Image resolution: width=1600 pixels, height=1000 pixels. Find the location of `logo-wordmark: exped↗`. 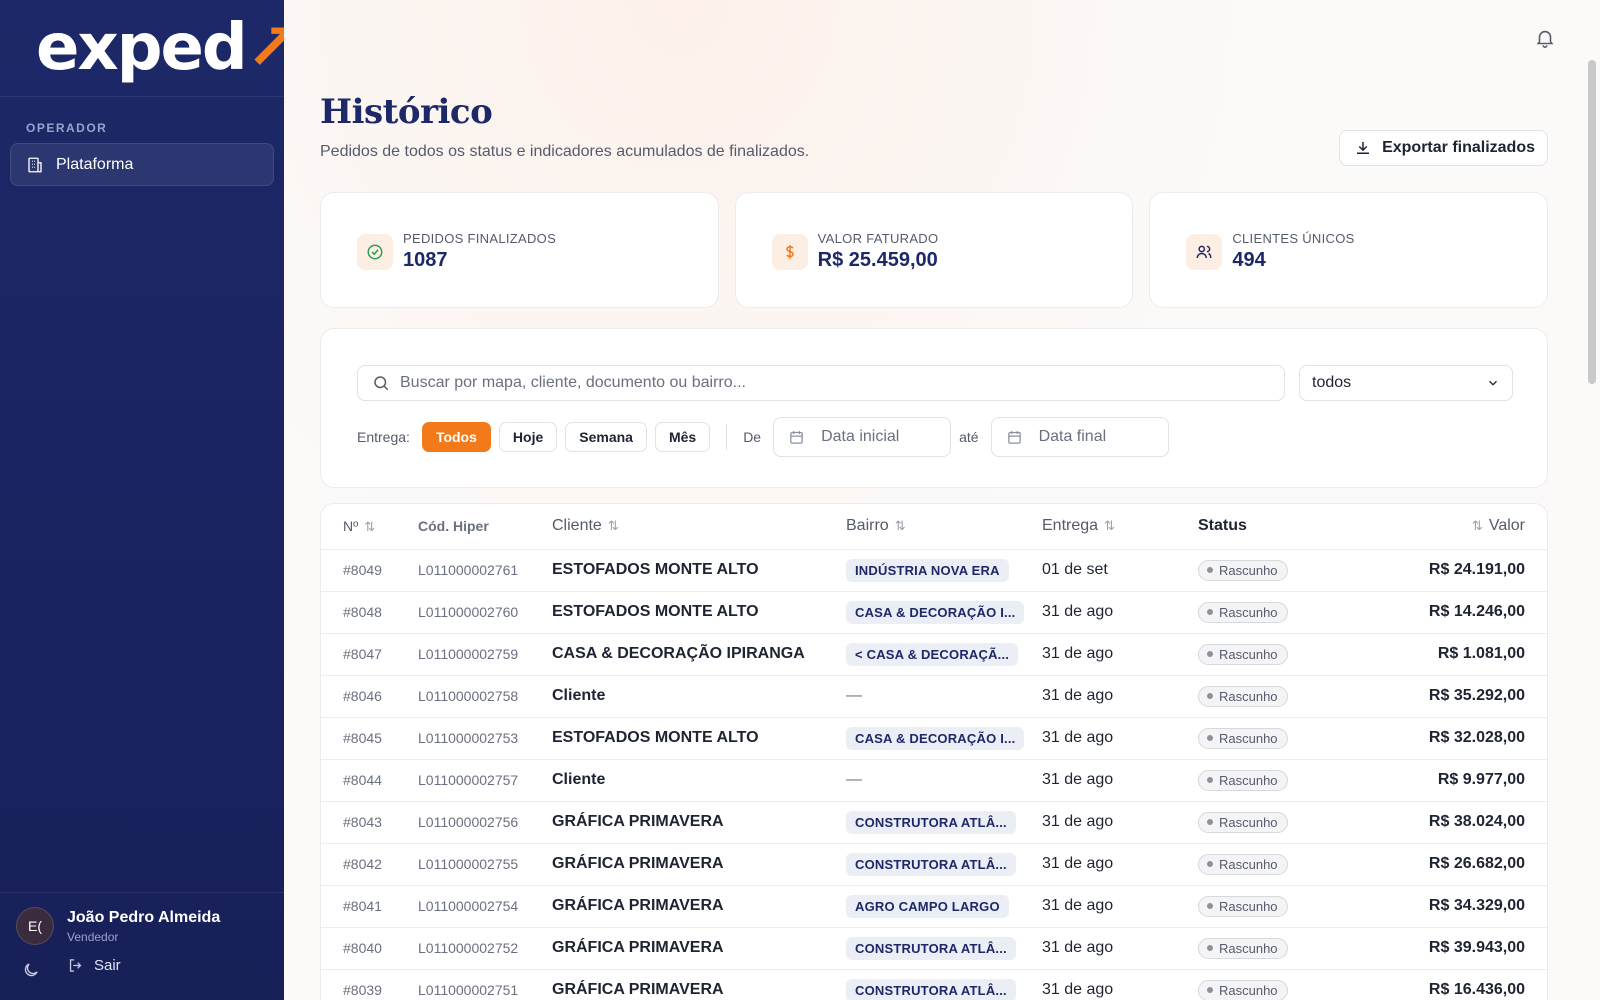

logo-wordmark: exped↗ is located at coordinates (167, 48).